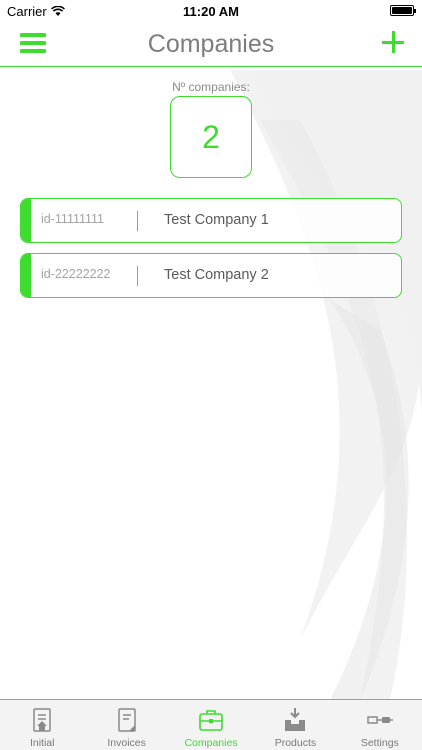 This screenshot has width=422, height=750. I want to click on tab-invoices: Invoices, so click(126, 725).